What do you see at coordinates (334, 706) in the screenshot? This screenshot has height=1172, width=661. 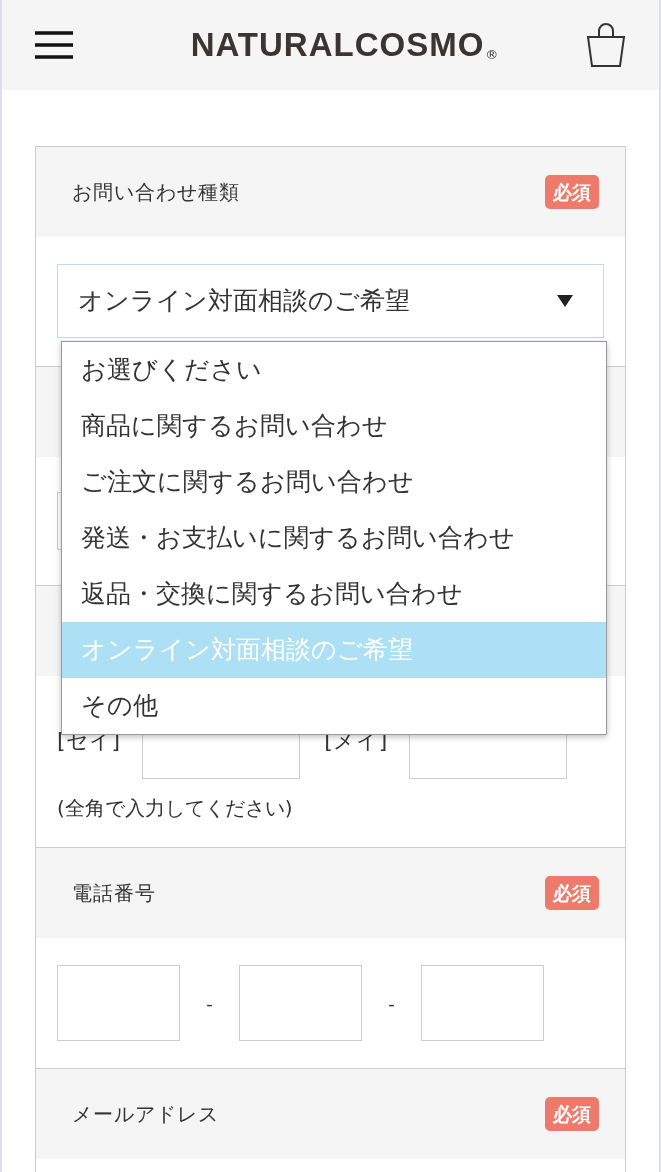 I see `dropdown-option: その他` at bounding box center [334, 706].